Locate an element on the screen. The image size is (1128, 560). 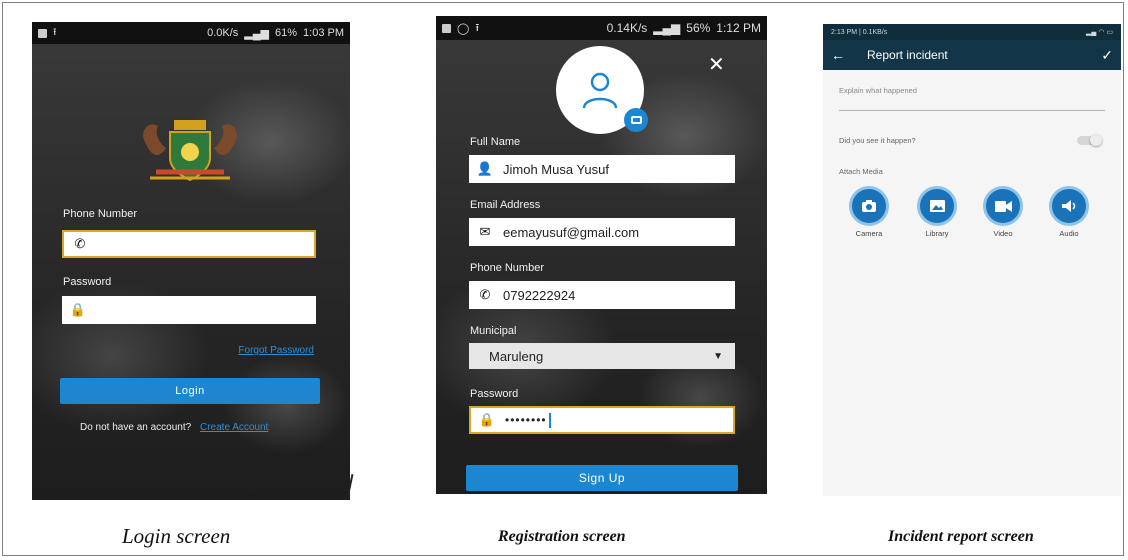
image-library-icon is located at coordinates (937, 206).